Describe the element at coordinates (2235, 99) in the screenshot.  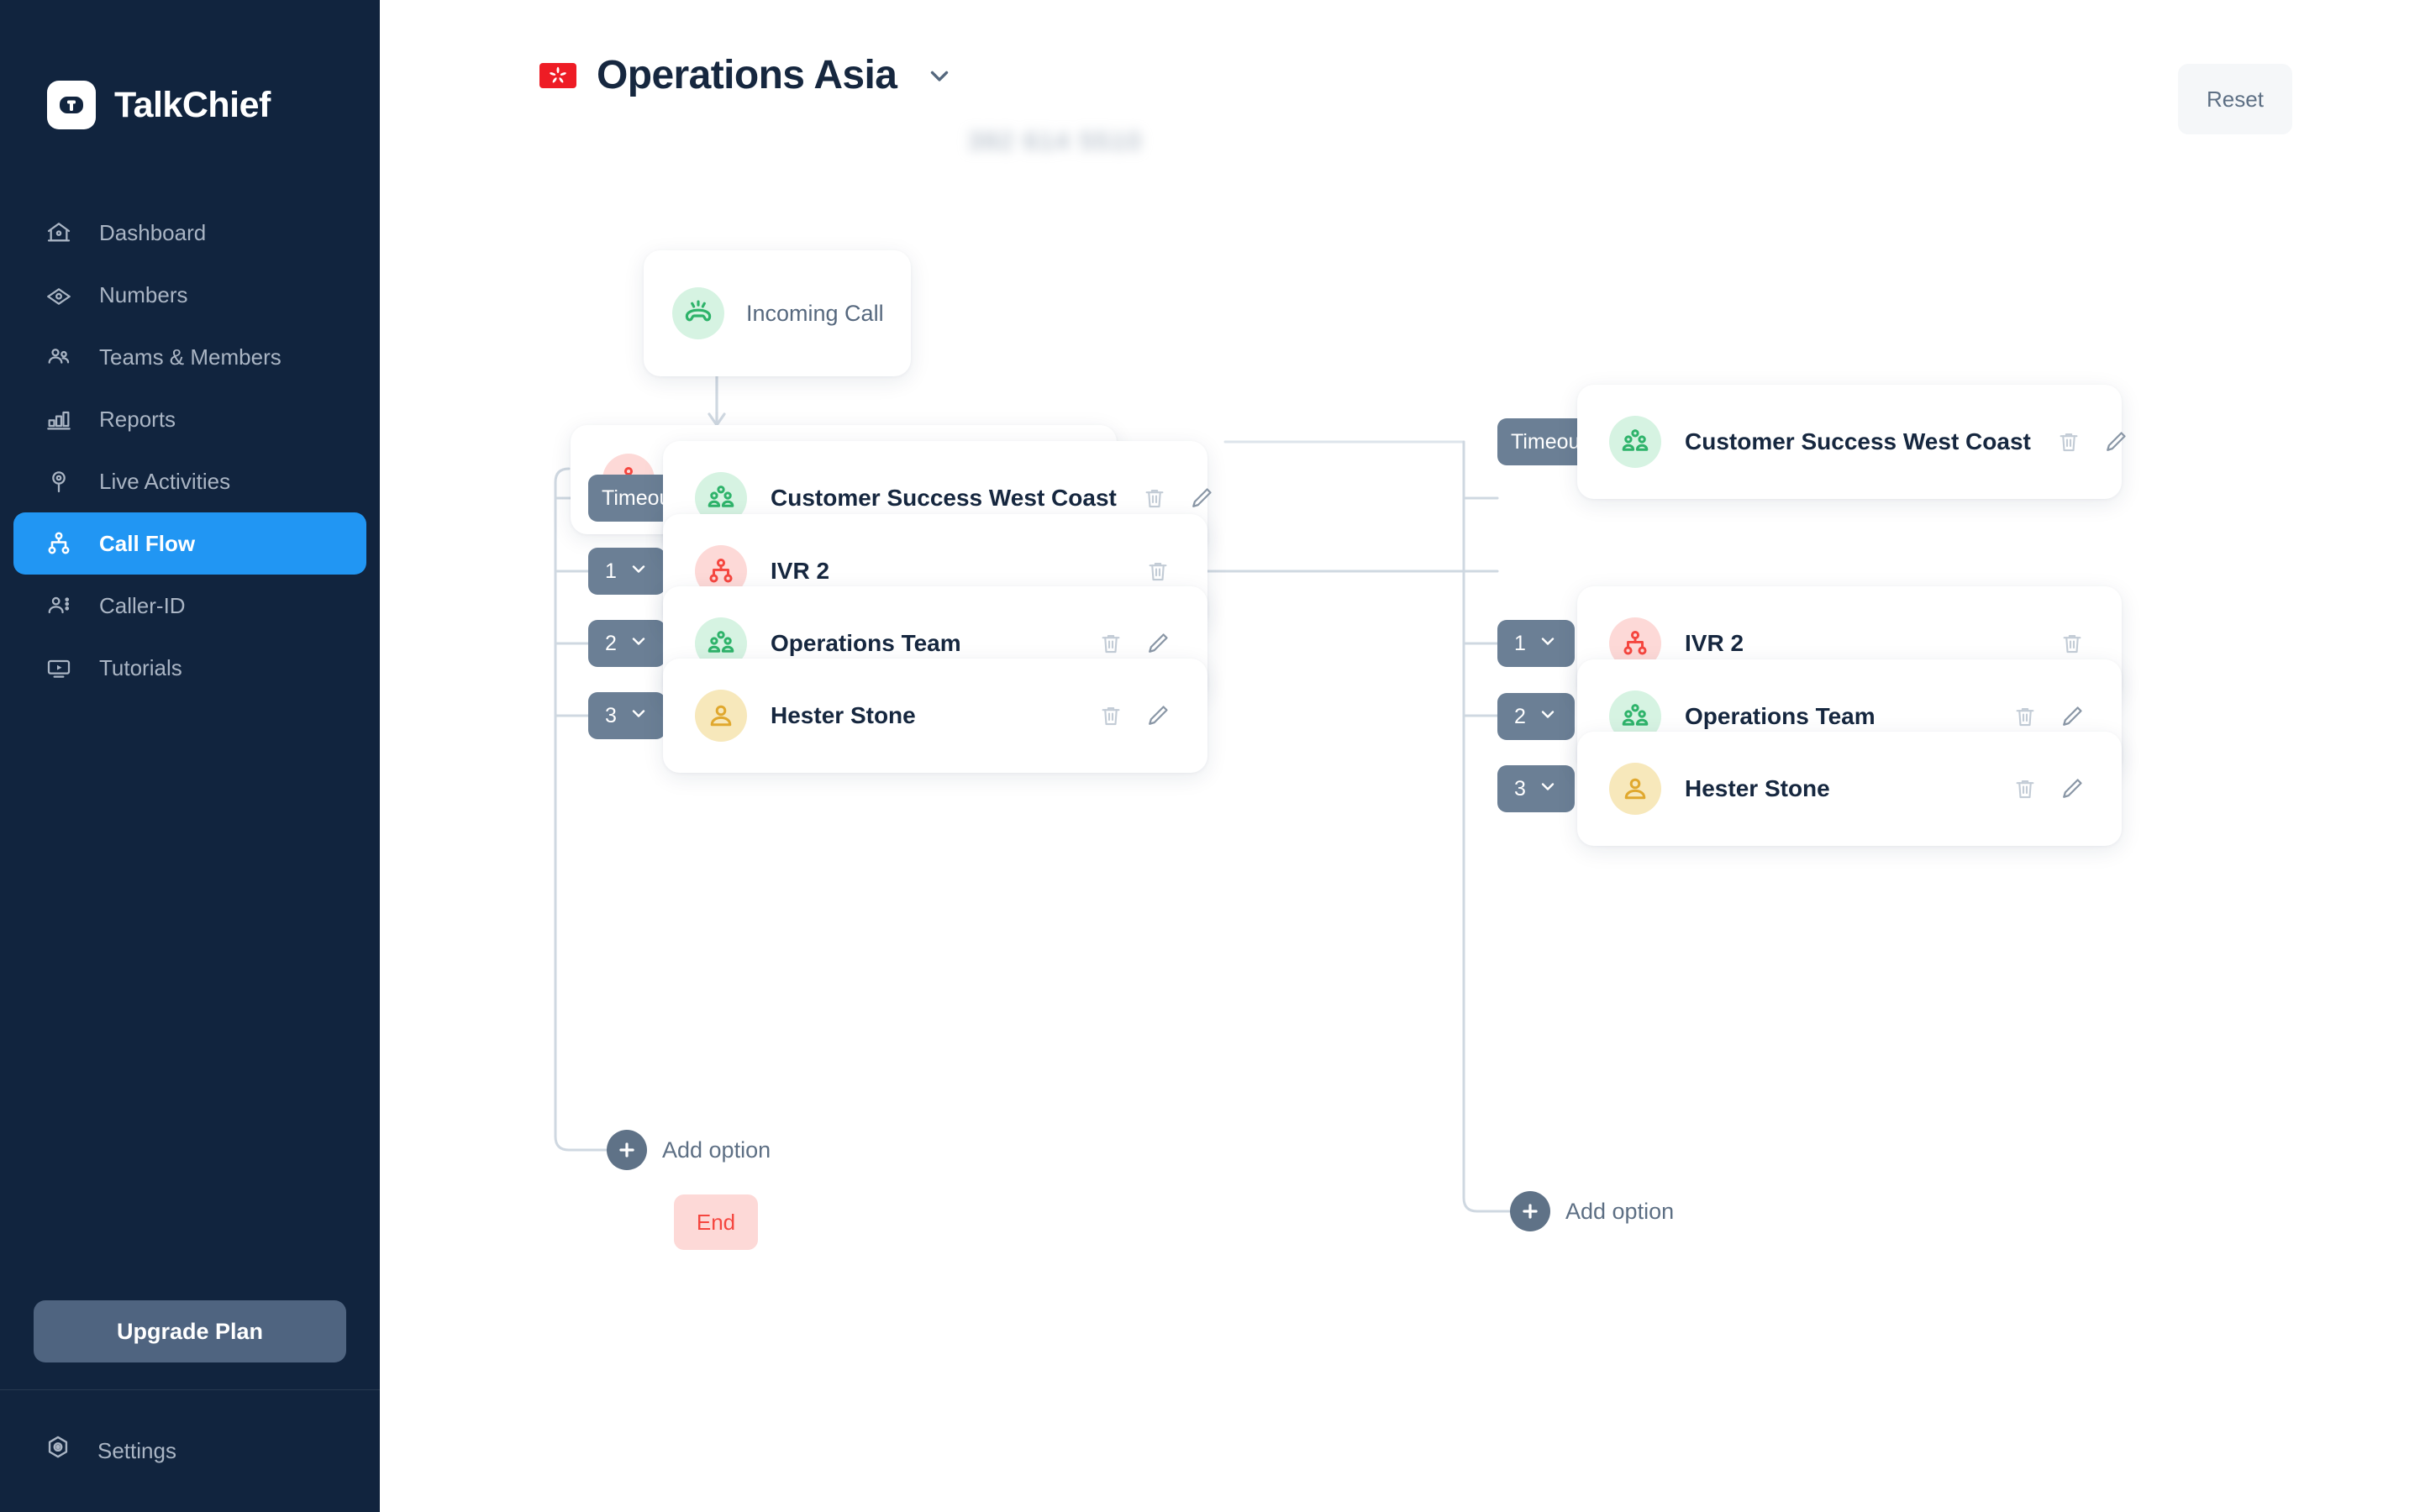
I see `reset-button: Reset` at that location.